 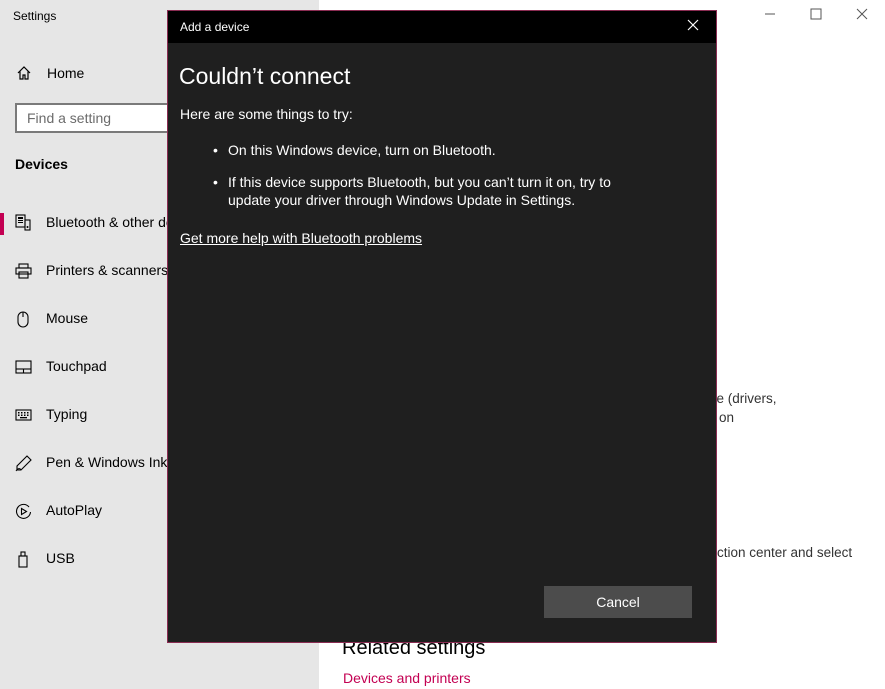 I want to click on dialog-close-button, so click(x=693, y=27).